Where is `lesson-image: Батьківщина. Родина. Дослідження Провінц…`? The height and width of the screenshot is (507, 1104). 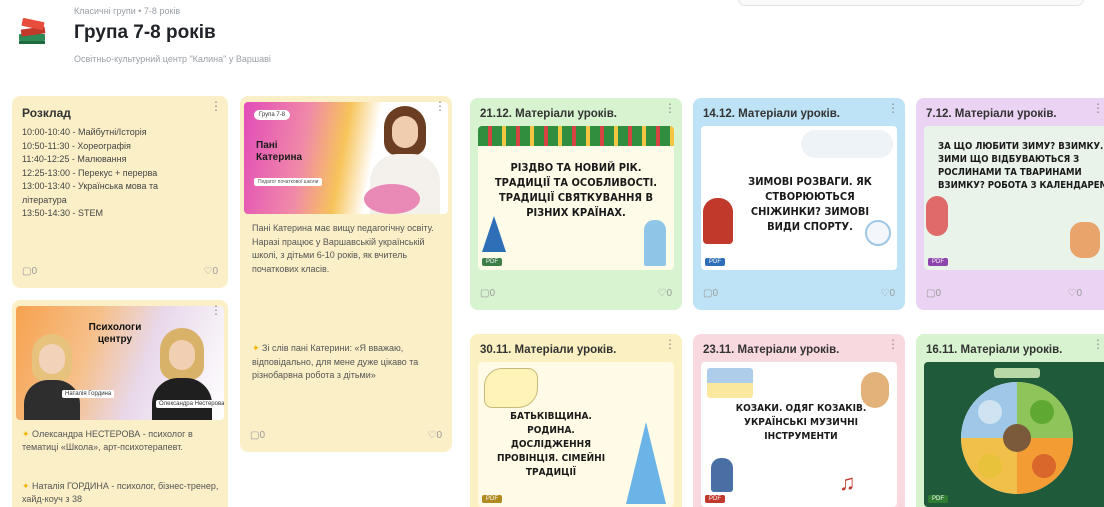 lesson-image: Батьківщина. Родина. Дослідження Провінц… is located at coordinates (576, 434).